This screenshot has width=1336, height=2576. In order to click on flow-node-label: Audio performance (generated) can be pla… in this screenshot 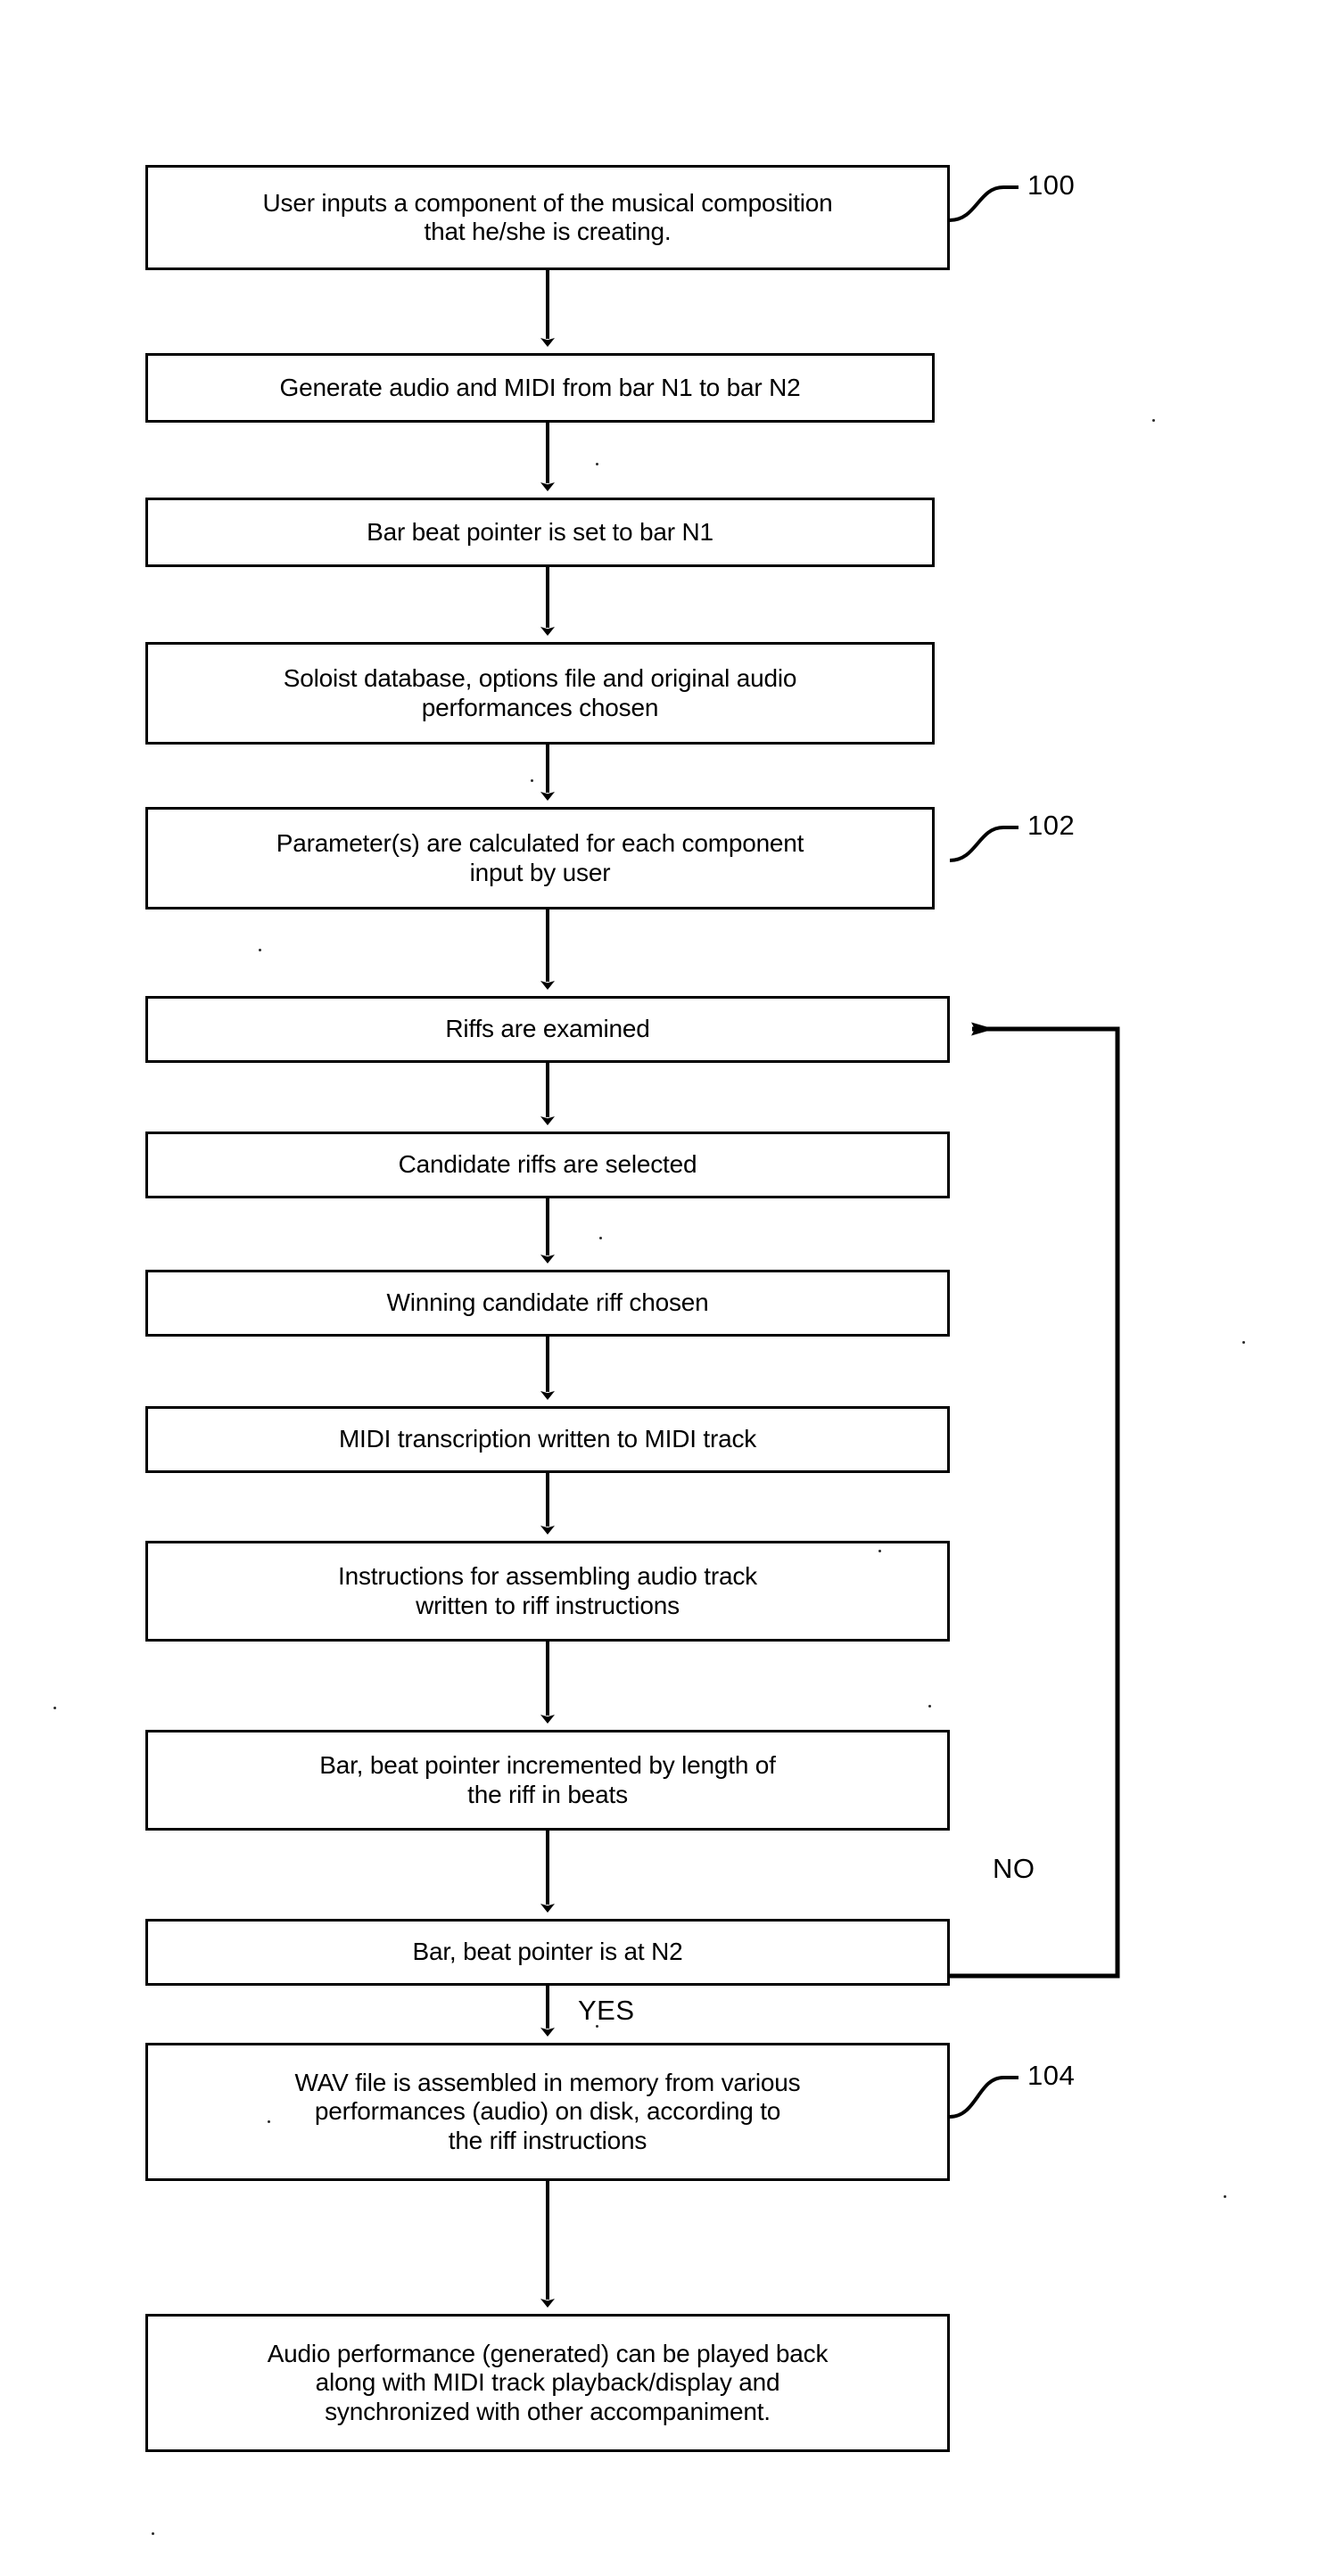, I will do `click(548, 2382)`.